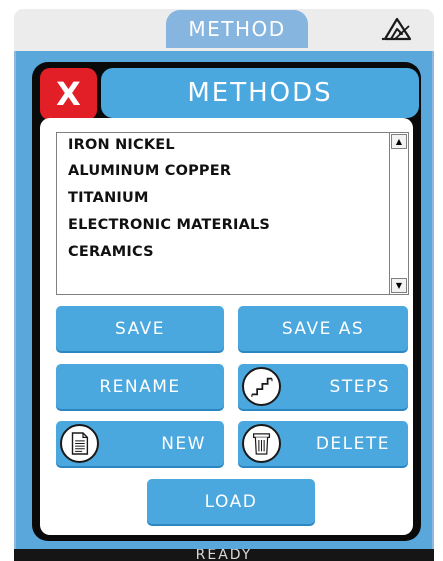 The height and width of the screenshot is (561, 443). I want to click on list-item: CERAMICS, so click(111, 252).